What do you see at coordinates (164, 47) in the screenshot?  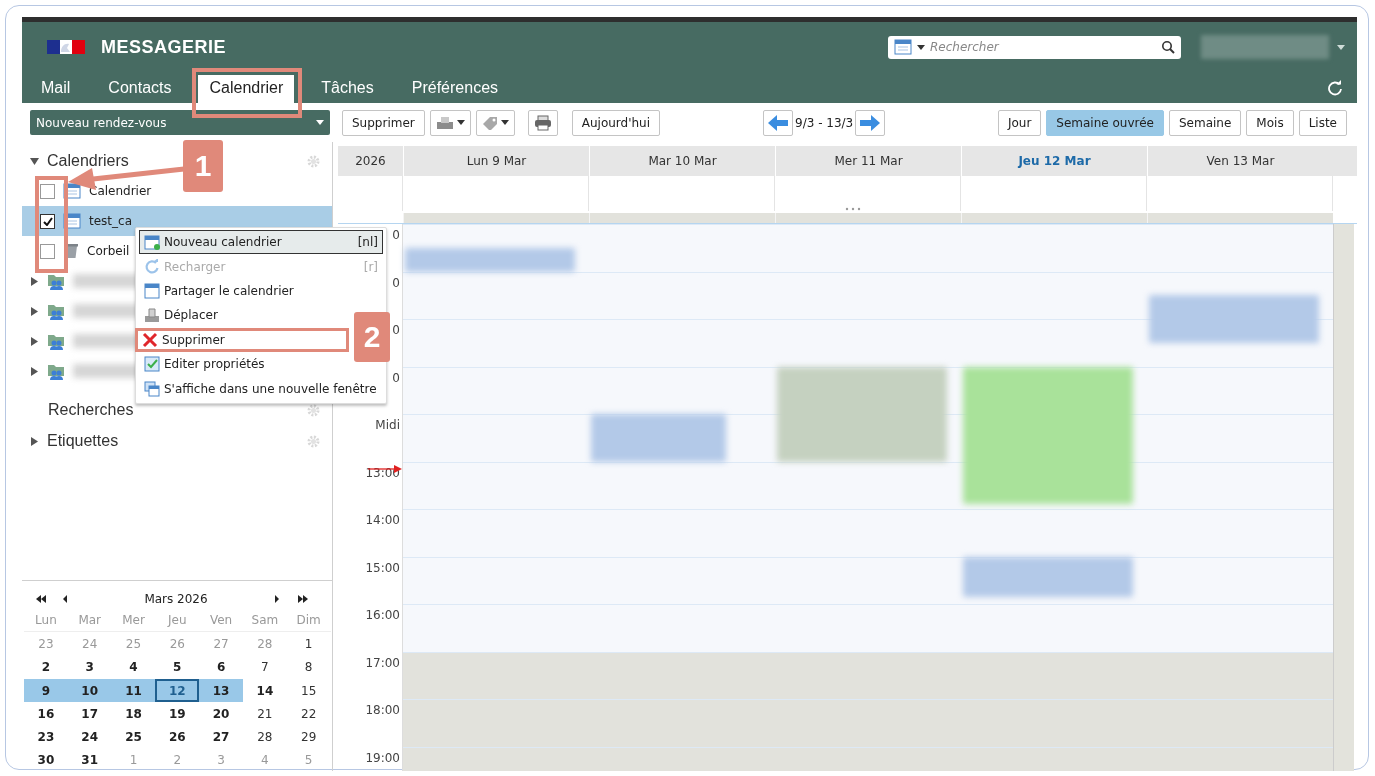 I see `app-title: MESSAGERIE` at bounding box center [164, 47].